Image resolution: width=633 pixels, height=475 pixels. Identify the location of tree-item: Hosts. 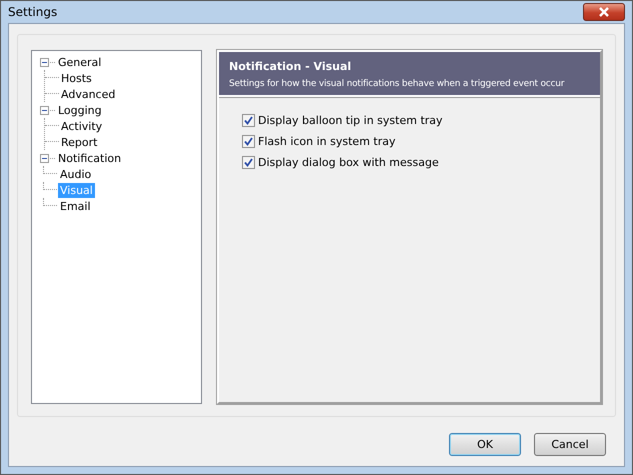
(76, 78).